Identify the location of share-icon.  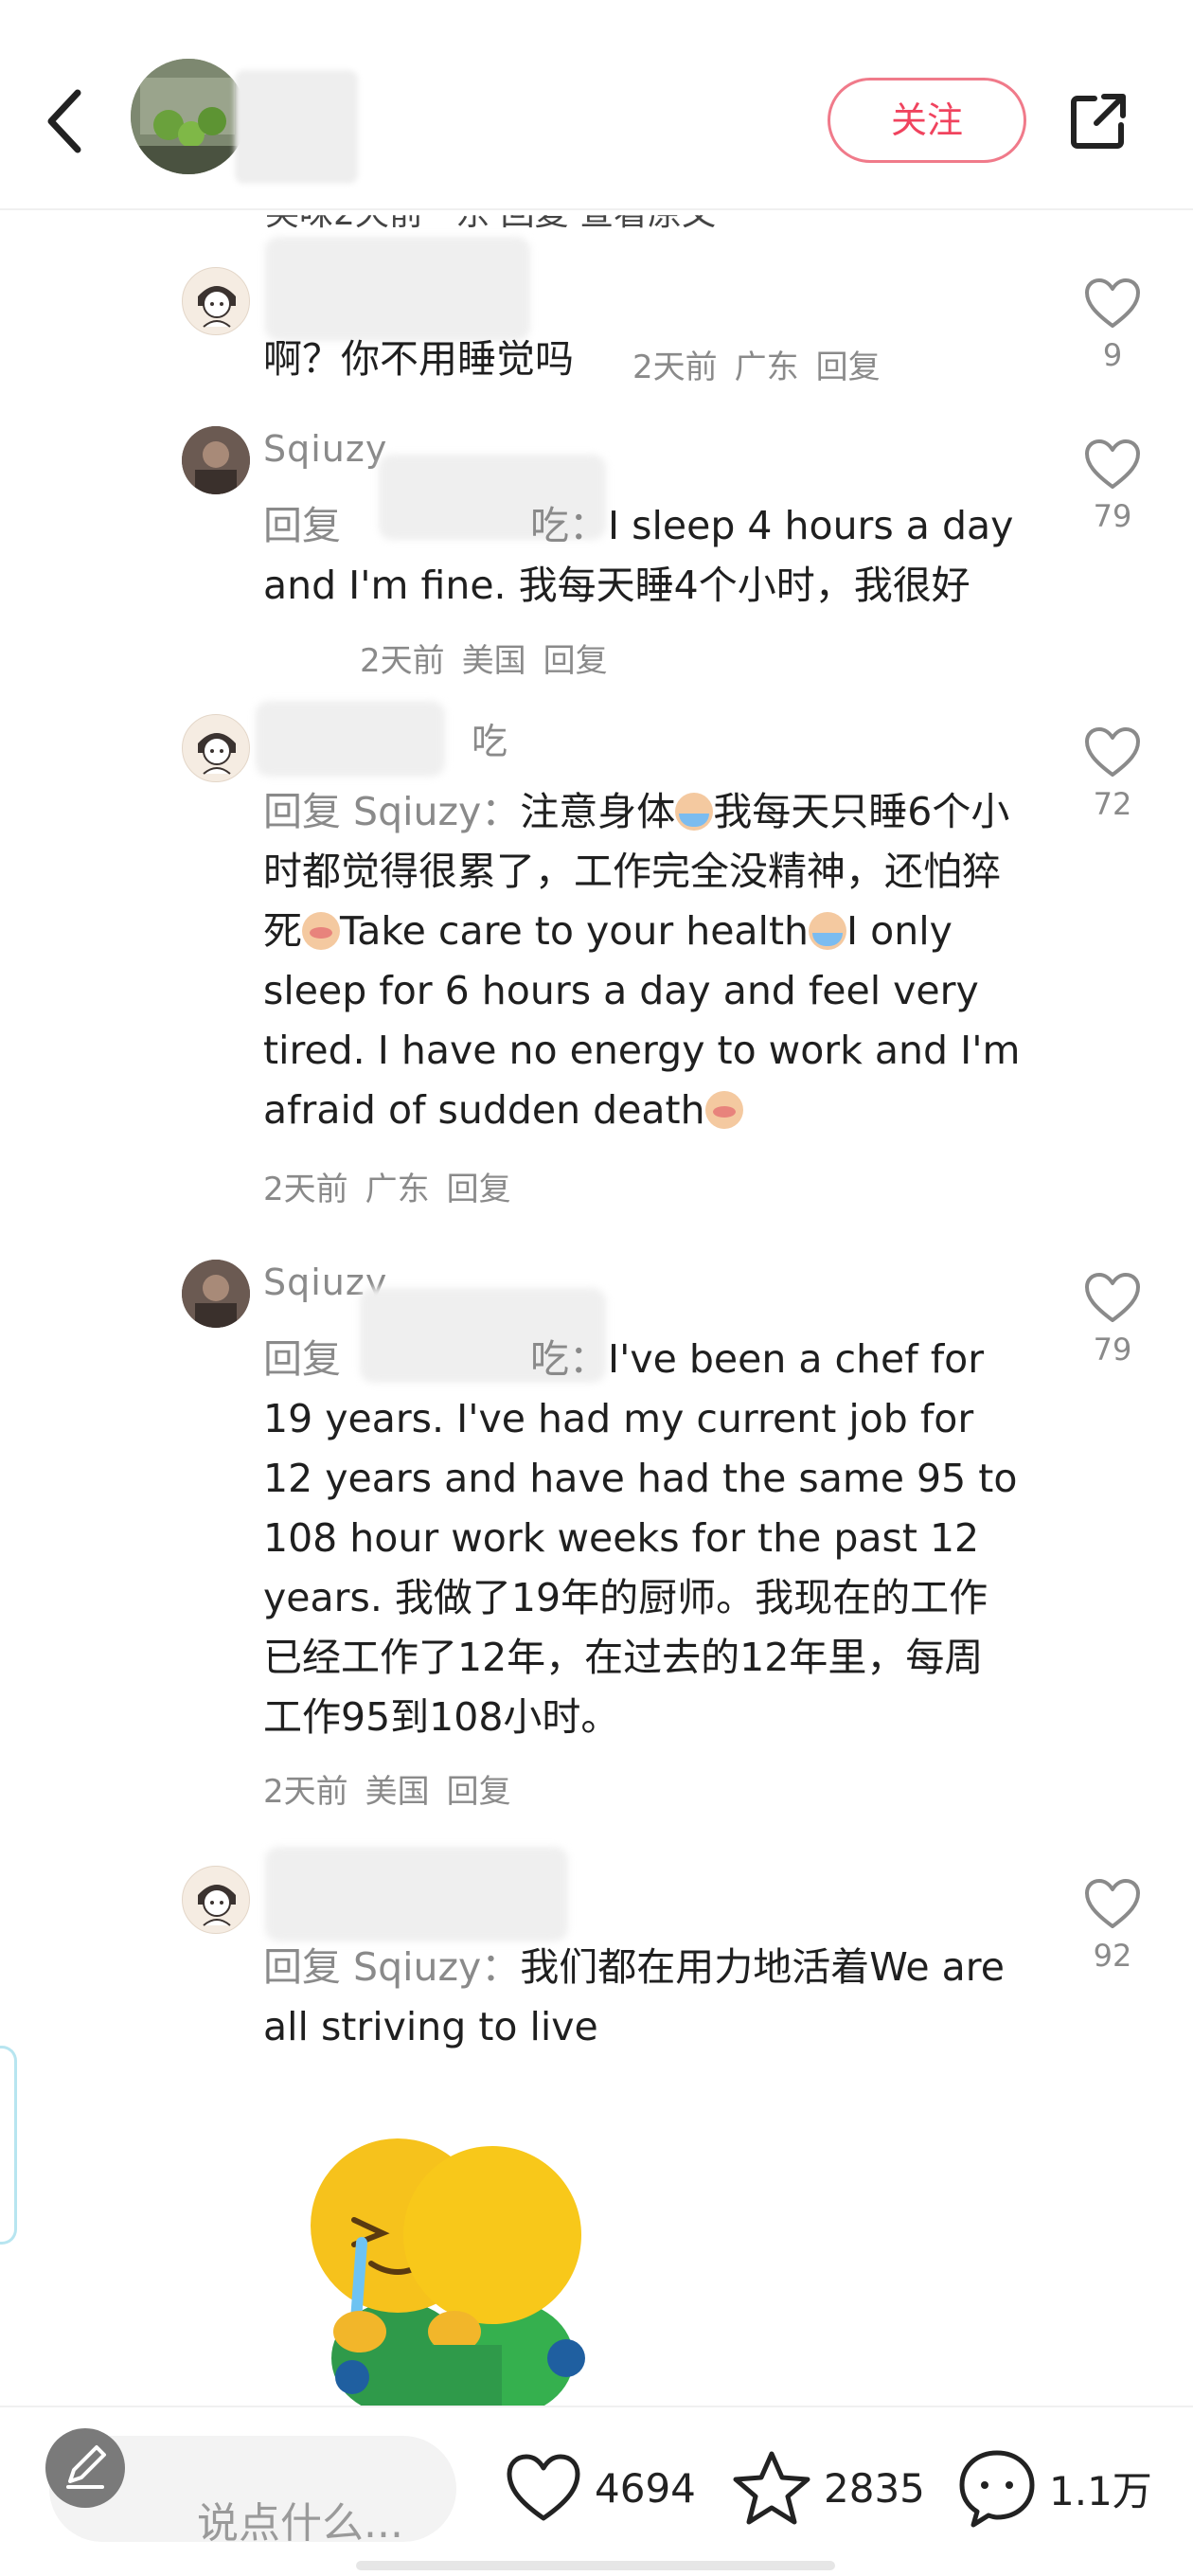
(1098, 121).